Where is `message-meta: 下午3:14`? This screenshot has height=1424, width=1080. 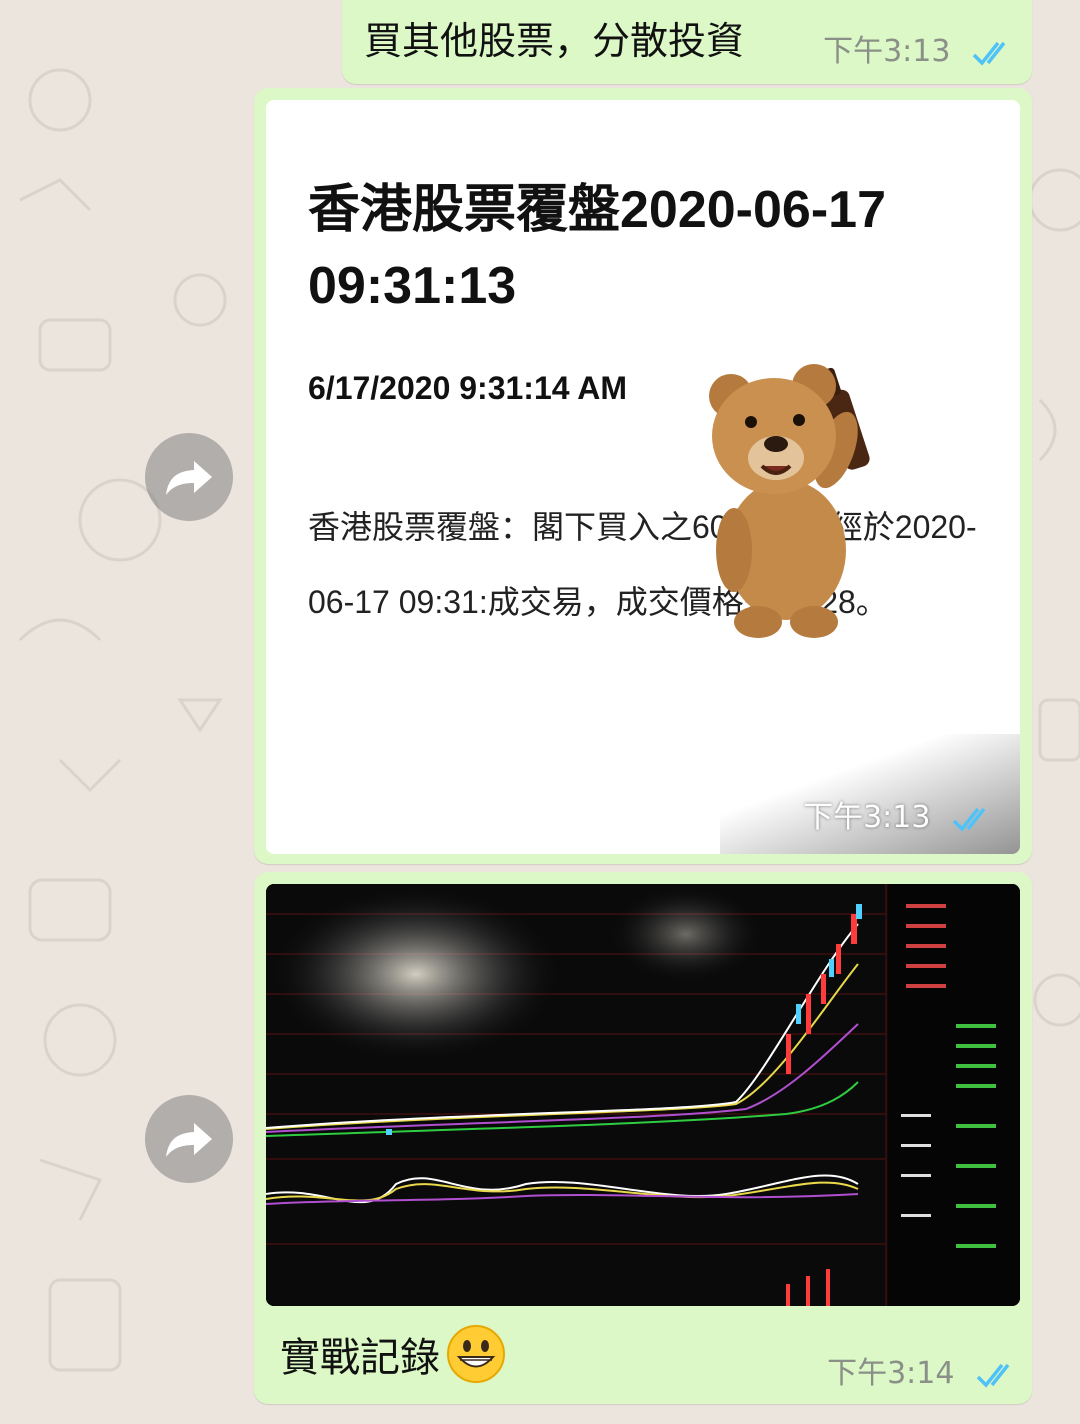
message-meta: 下午3:14 is located at coordinates (922, 1370).